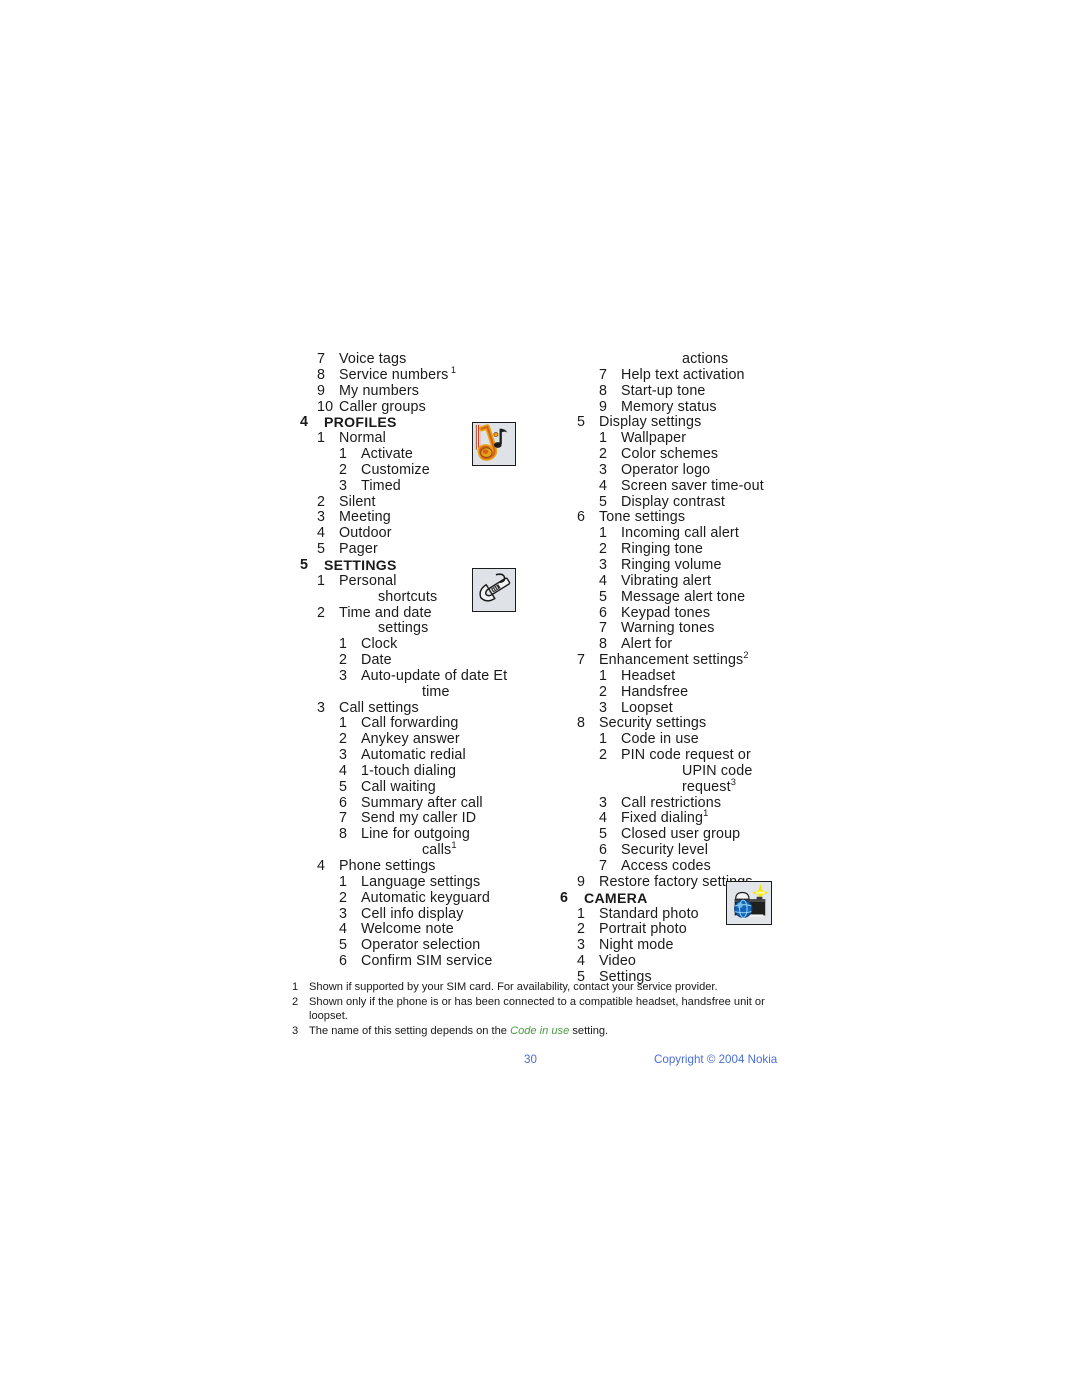  What do you see at coordinates (670, 454) in the screenshot?
I see `menu-item-text: Color schemes` at bounding box center [670, 454].